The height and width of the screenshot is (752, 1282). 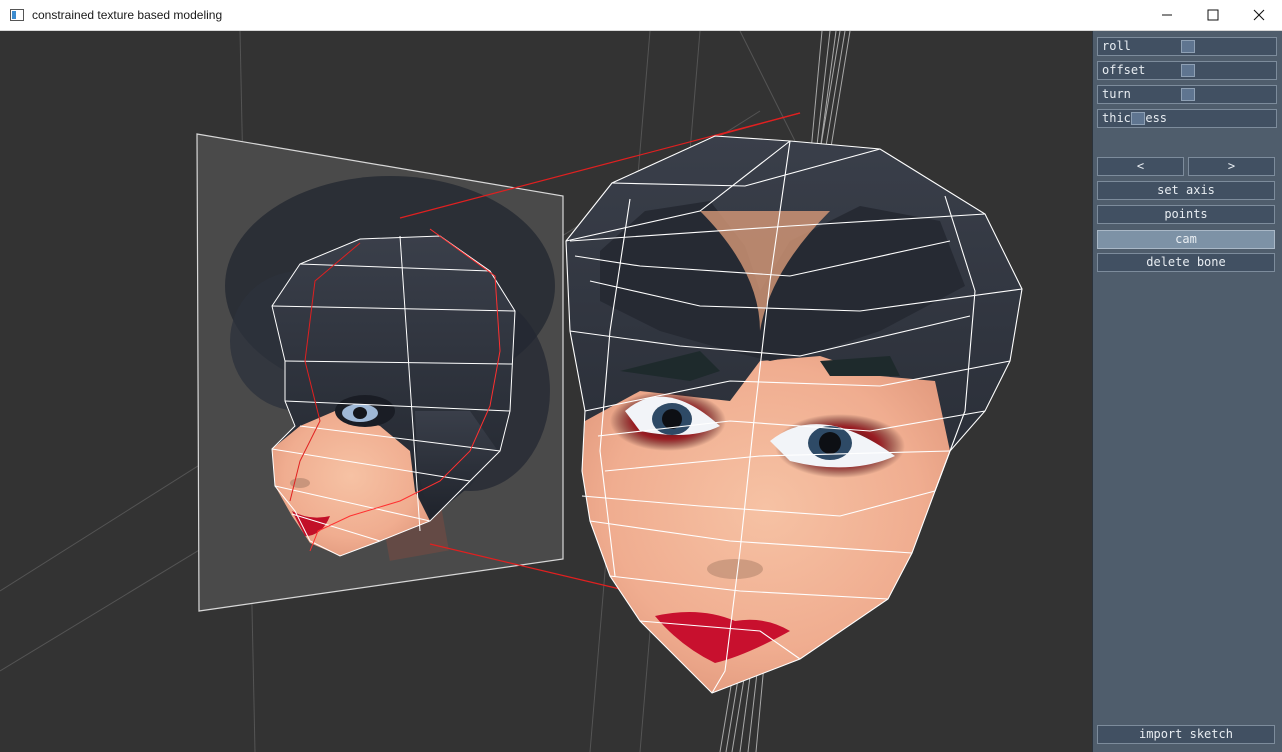 I want to click on close-icon, so click(x=1259, y=15).